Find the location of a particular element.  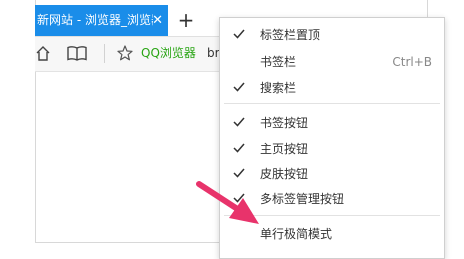

menu-item-home-button: 主页按钮 is located at coordinates (332, 149).